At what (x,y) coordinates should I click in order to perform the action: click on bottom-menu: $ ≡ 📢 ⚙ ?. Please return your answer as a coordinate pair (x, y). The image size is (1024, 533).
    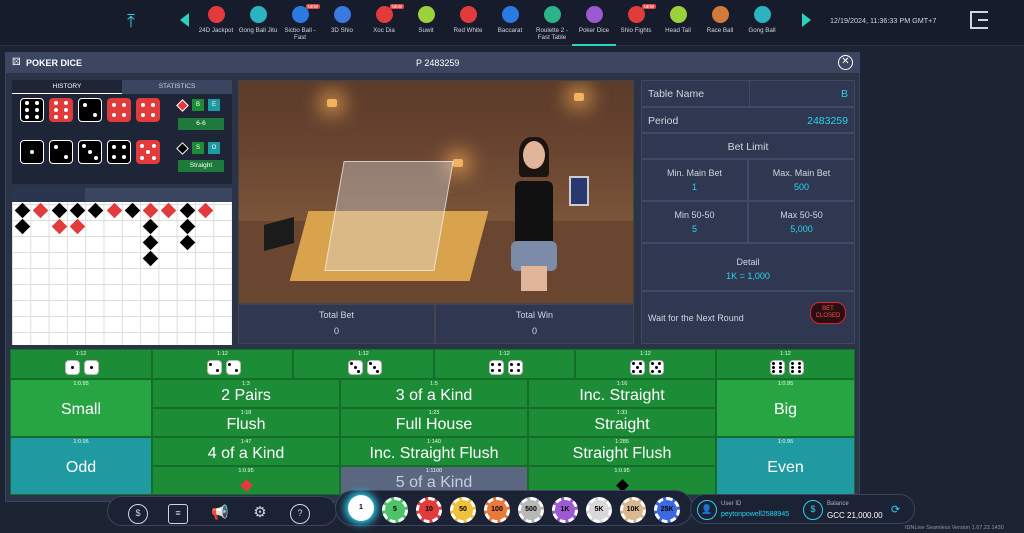
    Looking at the image, I should click on (222, 511).